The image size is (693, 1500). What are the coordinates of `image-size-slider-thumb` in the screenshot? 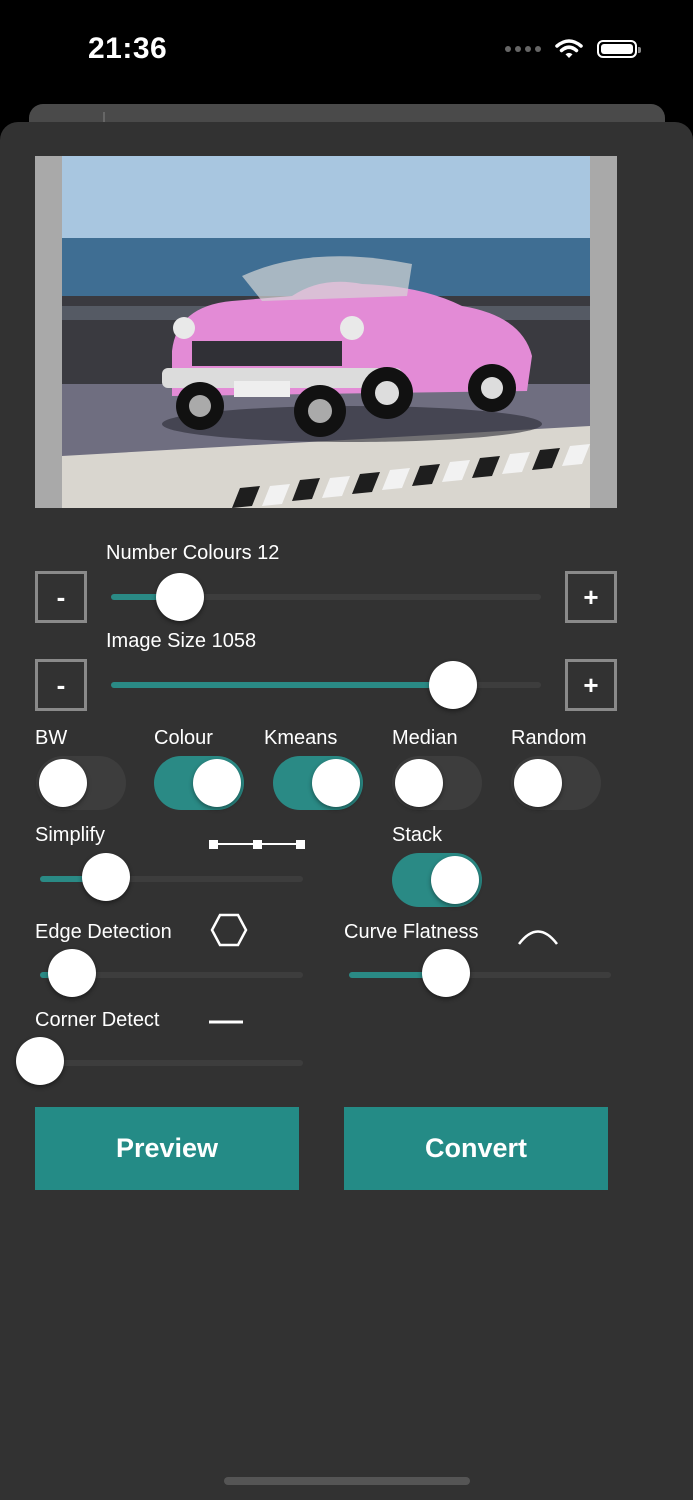 It's located at (452, 685).